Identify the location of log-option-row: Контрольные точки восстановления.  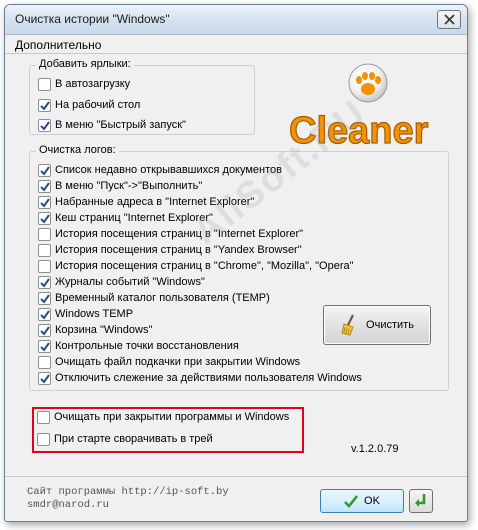
(138, 346).